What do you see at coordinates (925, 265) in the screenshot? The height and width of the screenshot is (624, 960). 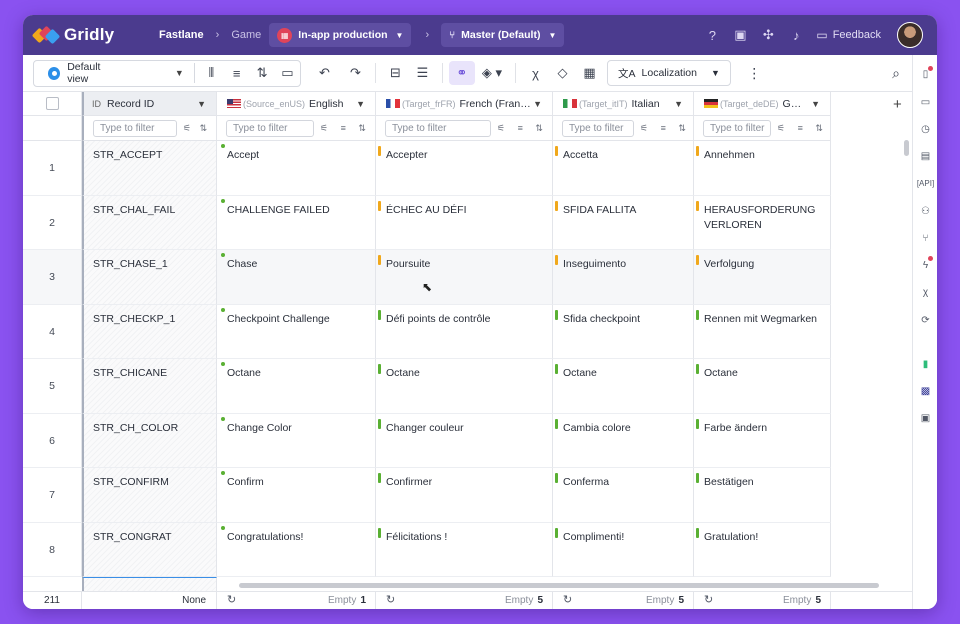 I see `automation-icon: ϟ` at bounding box center [925, 265].